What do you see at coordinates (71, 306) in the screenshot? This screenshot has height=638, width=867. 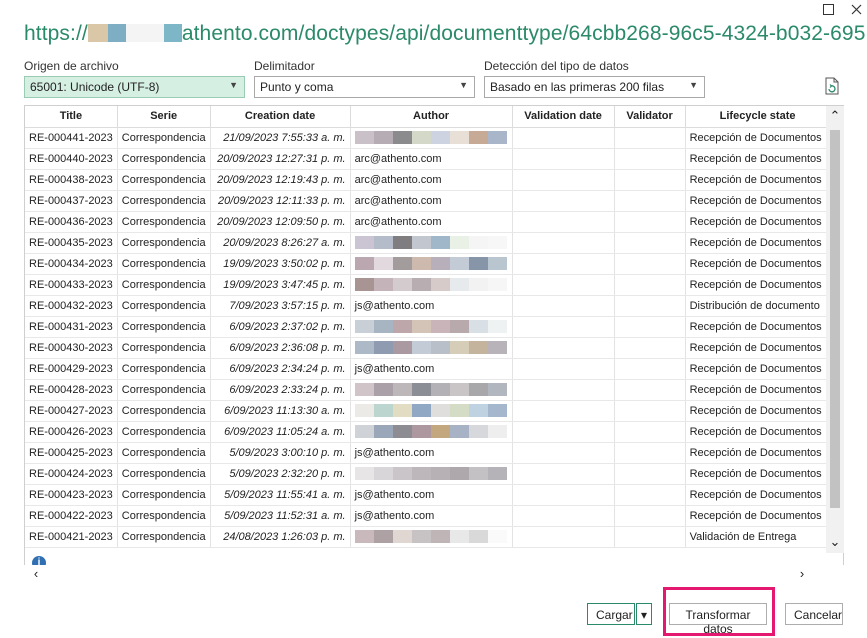 I see `cell-title: RE-000432-2023` at bounding box center [71, 306].